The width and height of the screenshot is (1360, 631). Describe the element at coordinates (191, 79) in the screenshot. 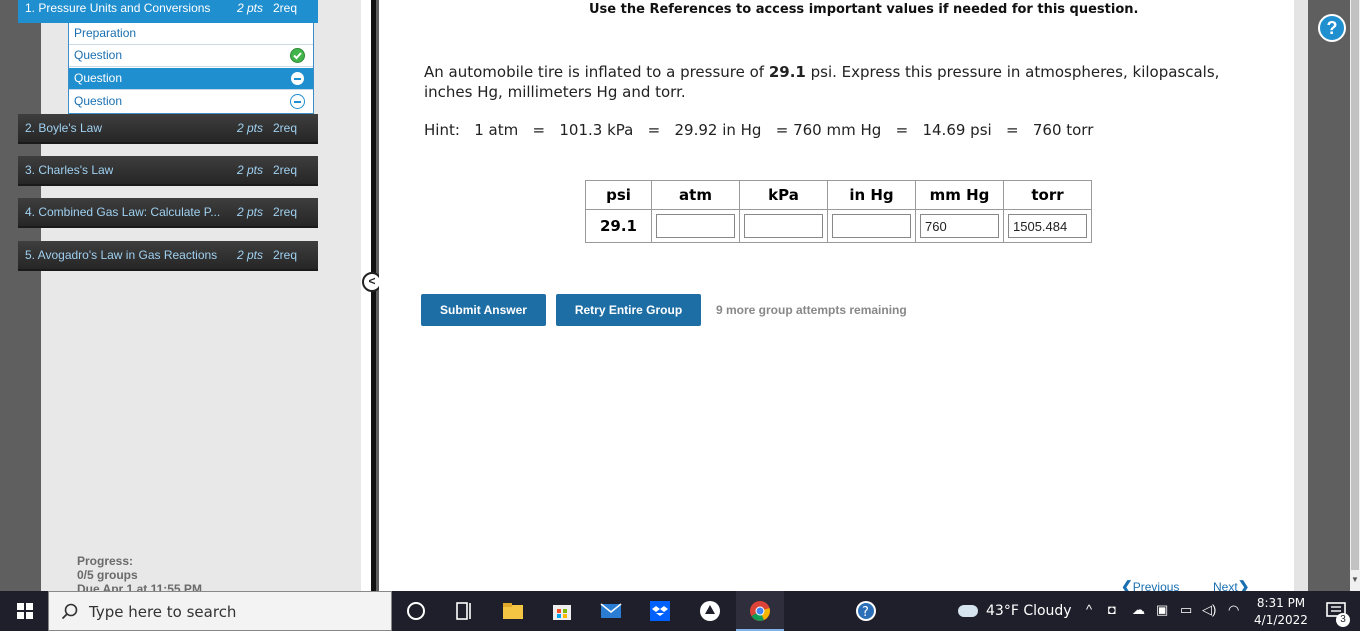

I see `sub-item-question-2: Question` at that location.